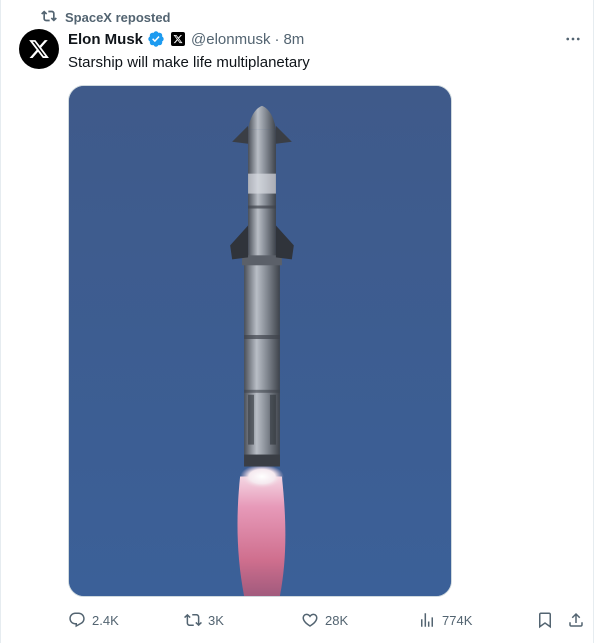 Image resolution: width=595 pixels, height=643 pixels. Describe the element at coordinates (457, 620) in the screenshot. I see `views-count: 774K` at that location.